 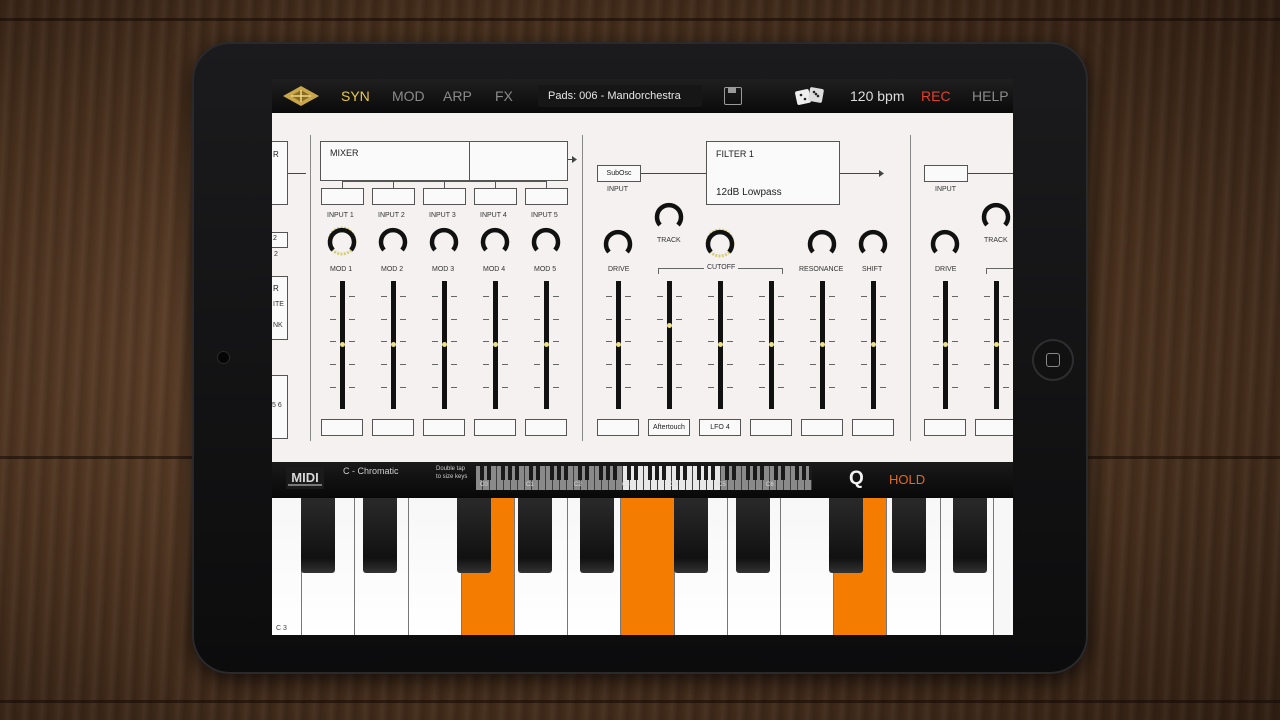 I want to click on piano-keyboard: C 3, so click(x=642, y=566).